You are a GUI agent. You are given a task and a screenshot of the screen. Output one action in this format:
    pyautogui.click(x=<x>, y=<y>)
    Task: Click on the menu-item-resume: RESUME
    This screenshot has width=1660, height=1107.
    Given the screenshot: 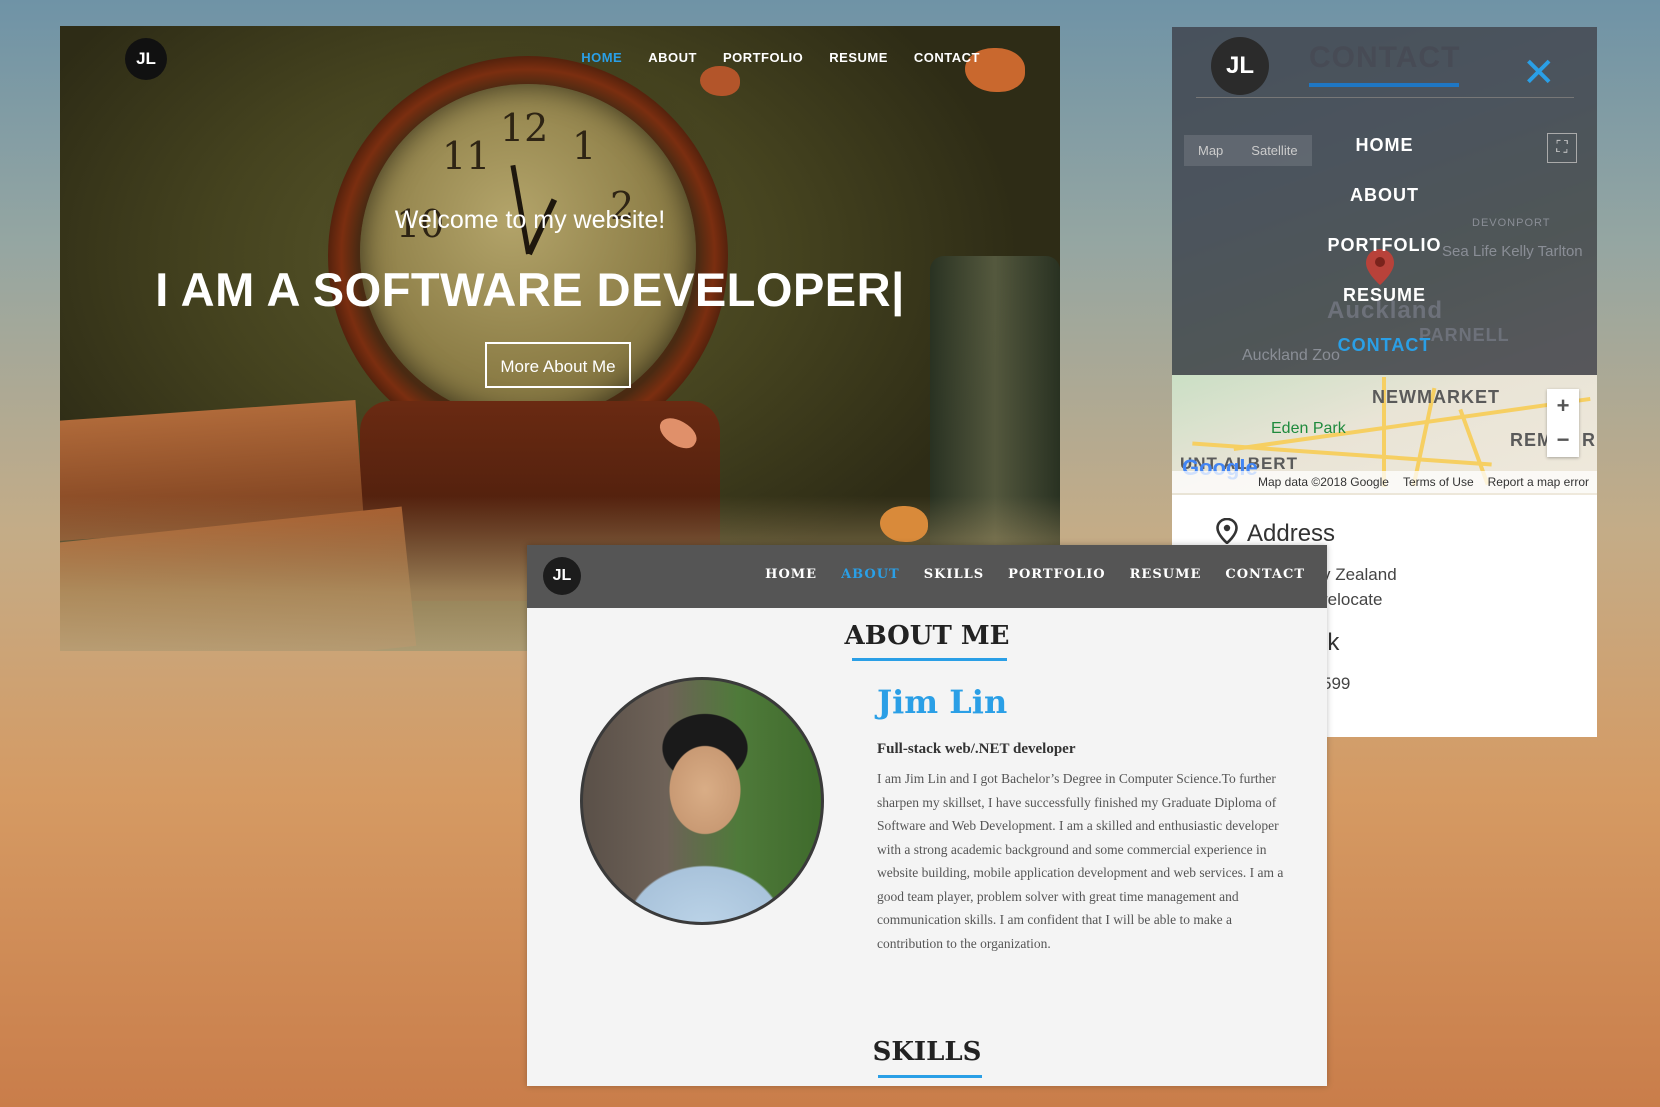 What is the action you would take?
    pyautogui.click(x=1384, y=295)
    